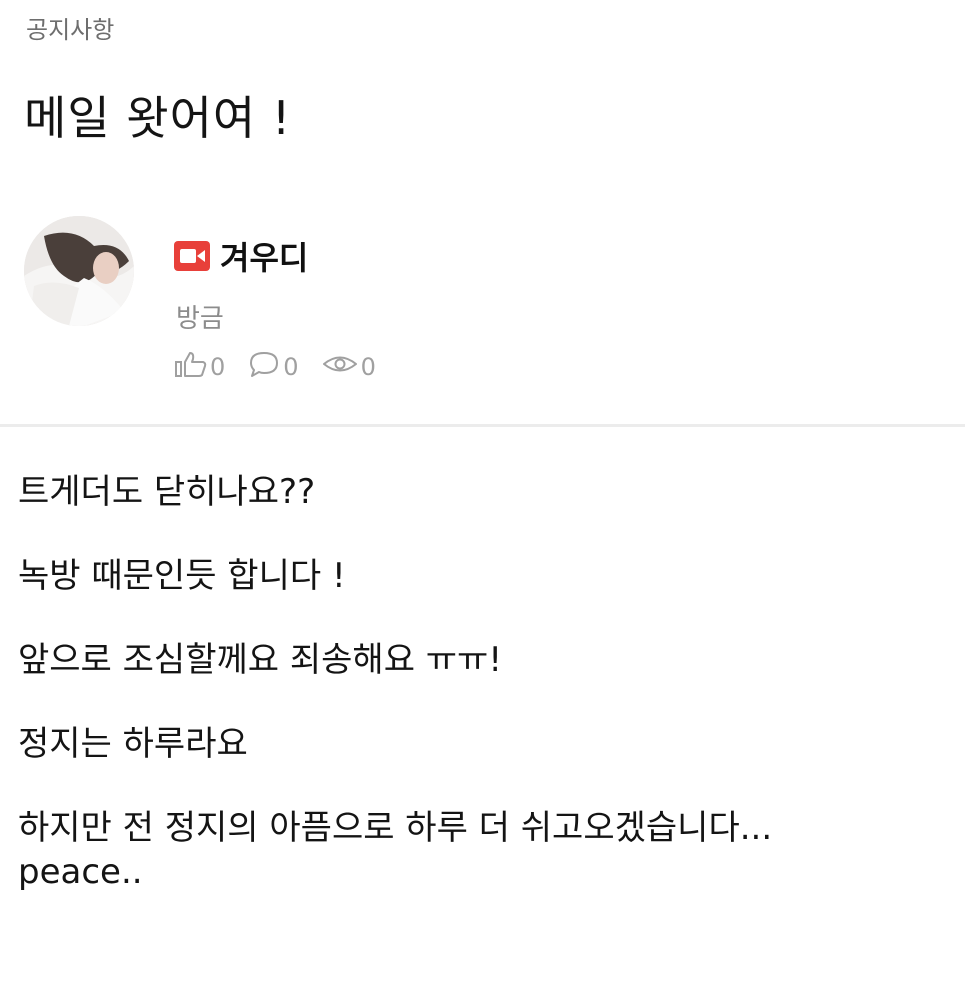  I want to click on avatar, so click(79, 271).